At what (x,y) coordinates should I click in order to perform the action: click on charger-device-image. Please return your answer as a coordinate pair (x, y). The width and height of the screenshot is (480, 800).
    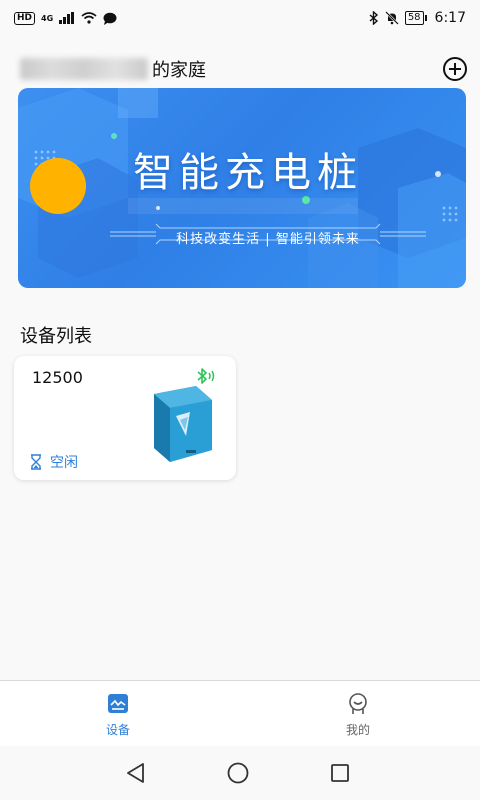
    Looking at the image, I should click on (183, 424).